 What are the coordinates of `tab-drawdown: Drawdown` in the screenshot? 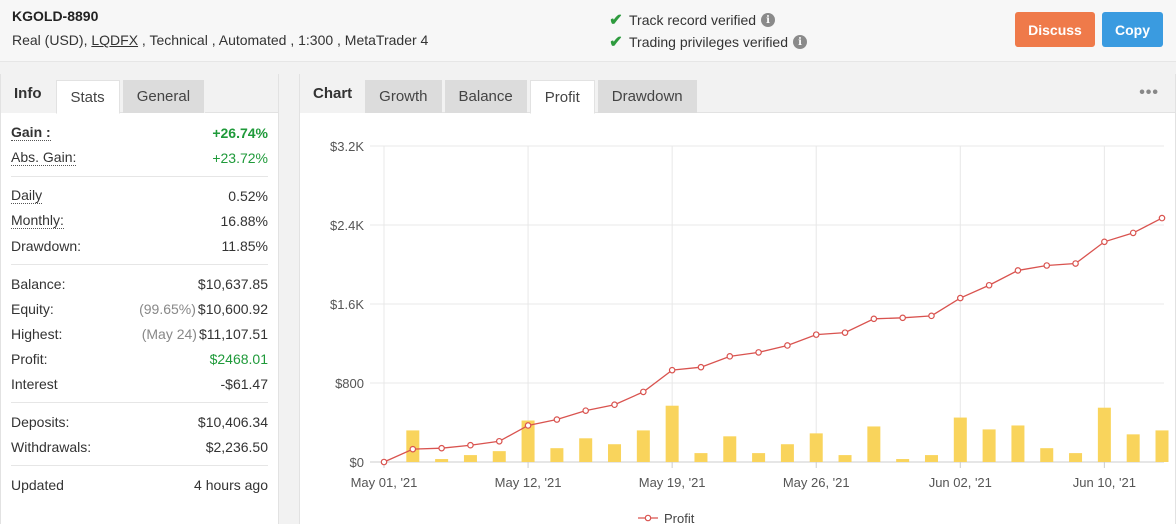 It's located at (647, 96).